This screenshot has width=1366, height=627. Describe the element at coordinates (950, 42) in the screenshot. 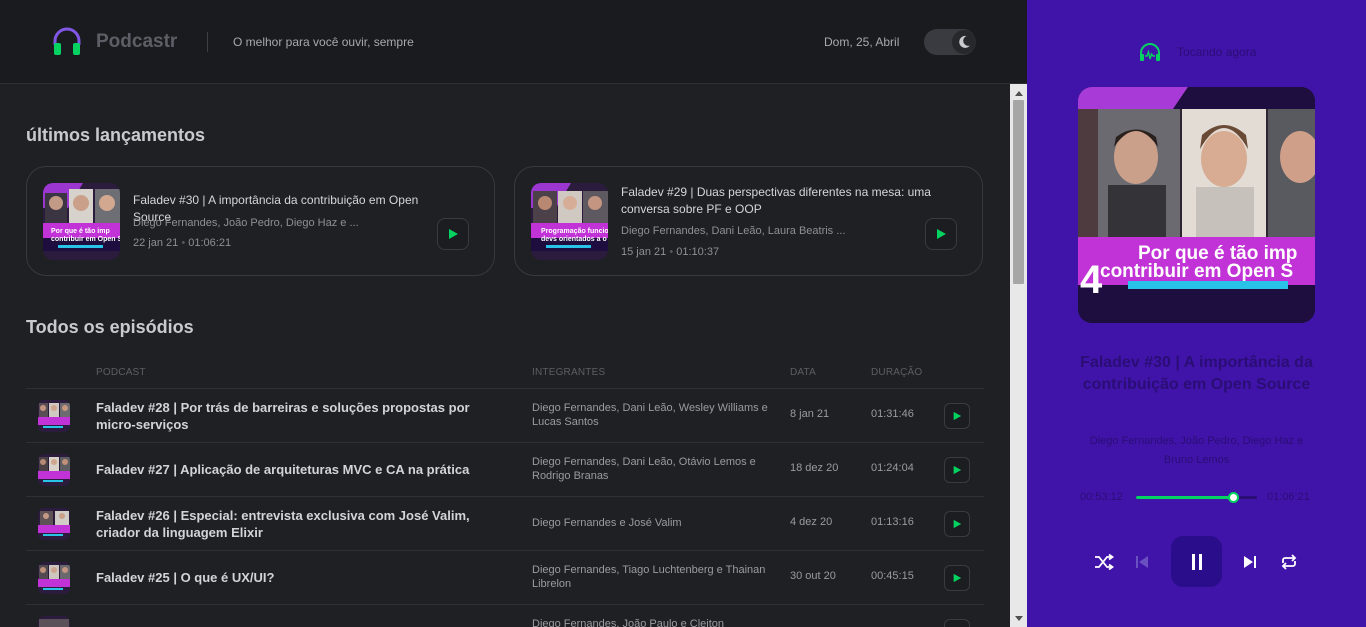

I see `theme-toggle` at that location.